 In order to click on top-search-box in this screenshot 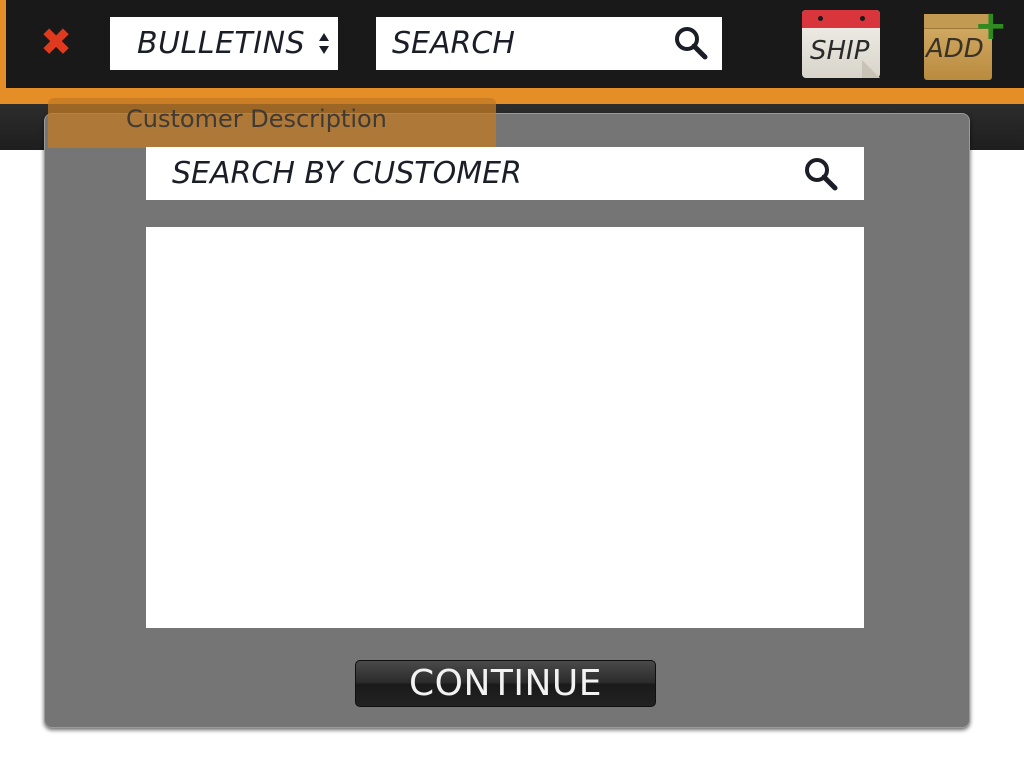, I will do `click(549, 43)`.